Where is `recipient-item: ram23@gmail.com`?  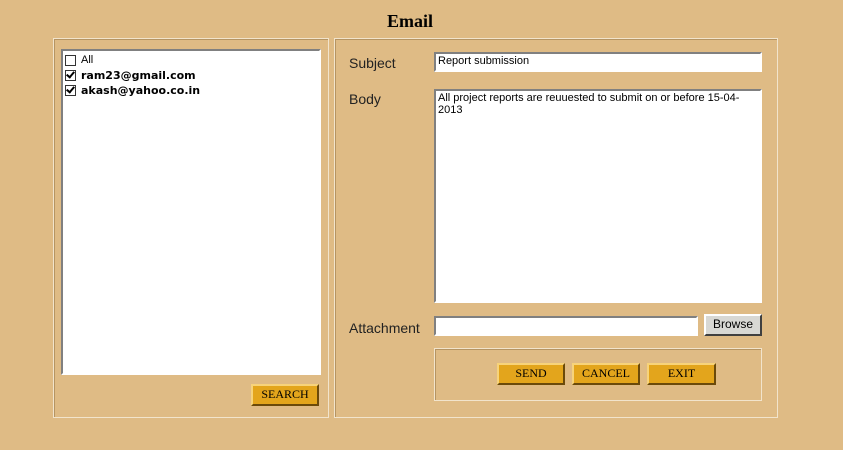 recipient-item: ram23@gmail.com is located at coordinates (192, 75).